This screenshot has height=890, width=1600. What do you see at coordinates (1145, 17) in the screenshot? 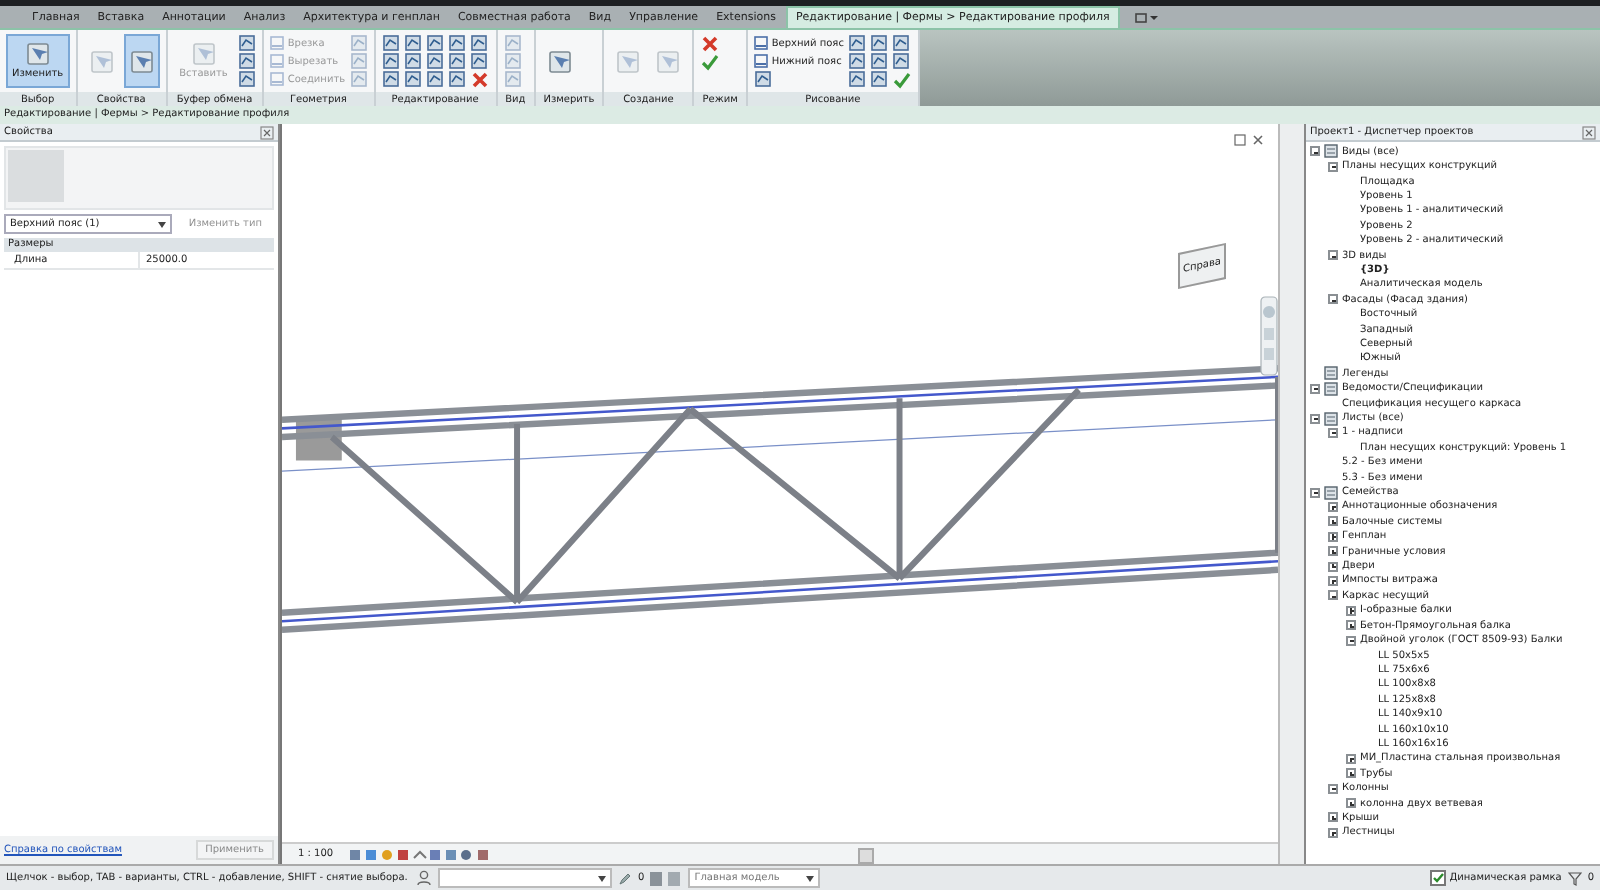
I see `dropdown-icon` at bounding box center [1145, 17].